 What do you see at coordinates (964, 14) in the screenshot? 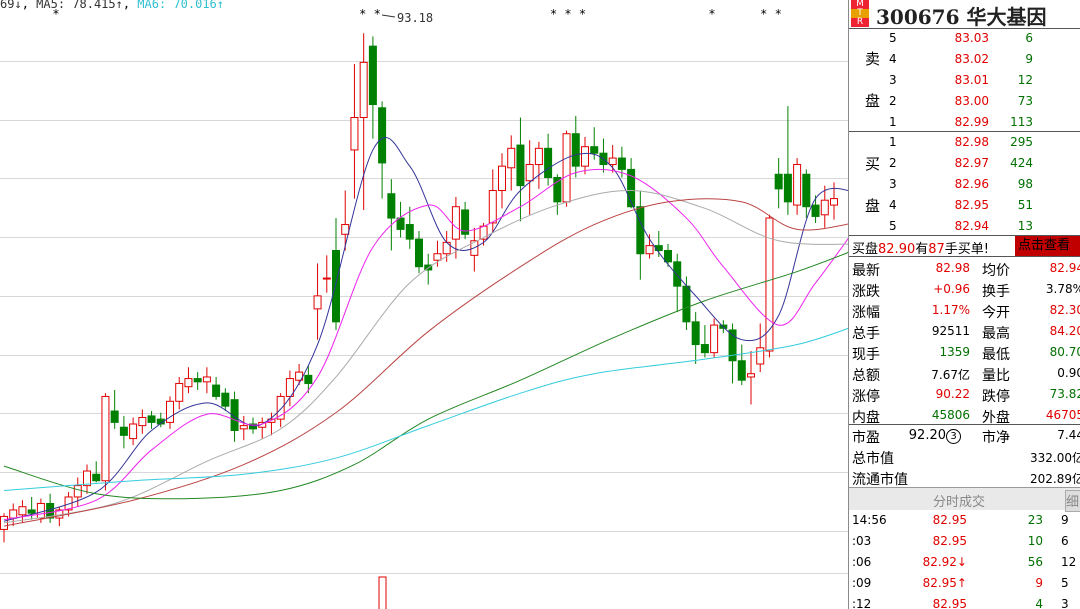
I see `stock-header: M T R 300676 华大基因` at bounding box center [964, 14].